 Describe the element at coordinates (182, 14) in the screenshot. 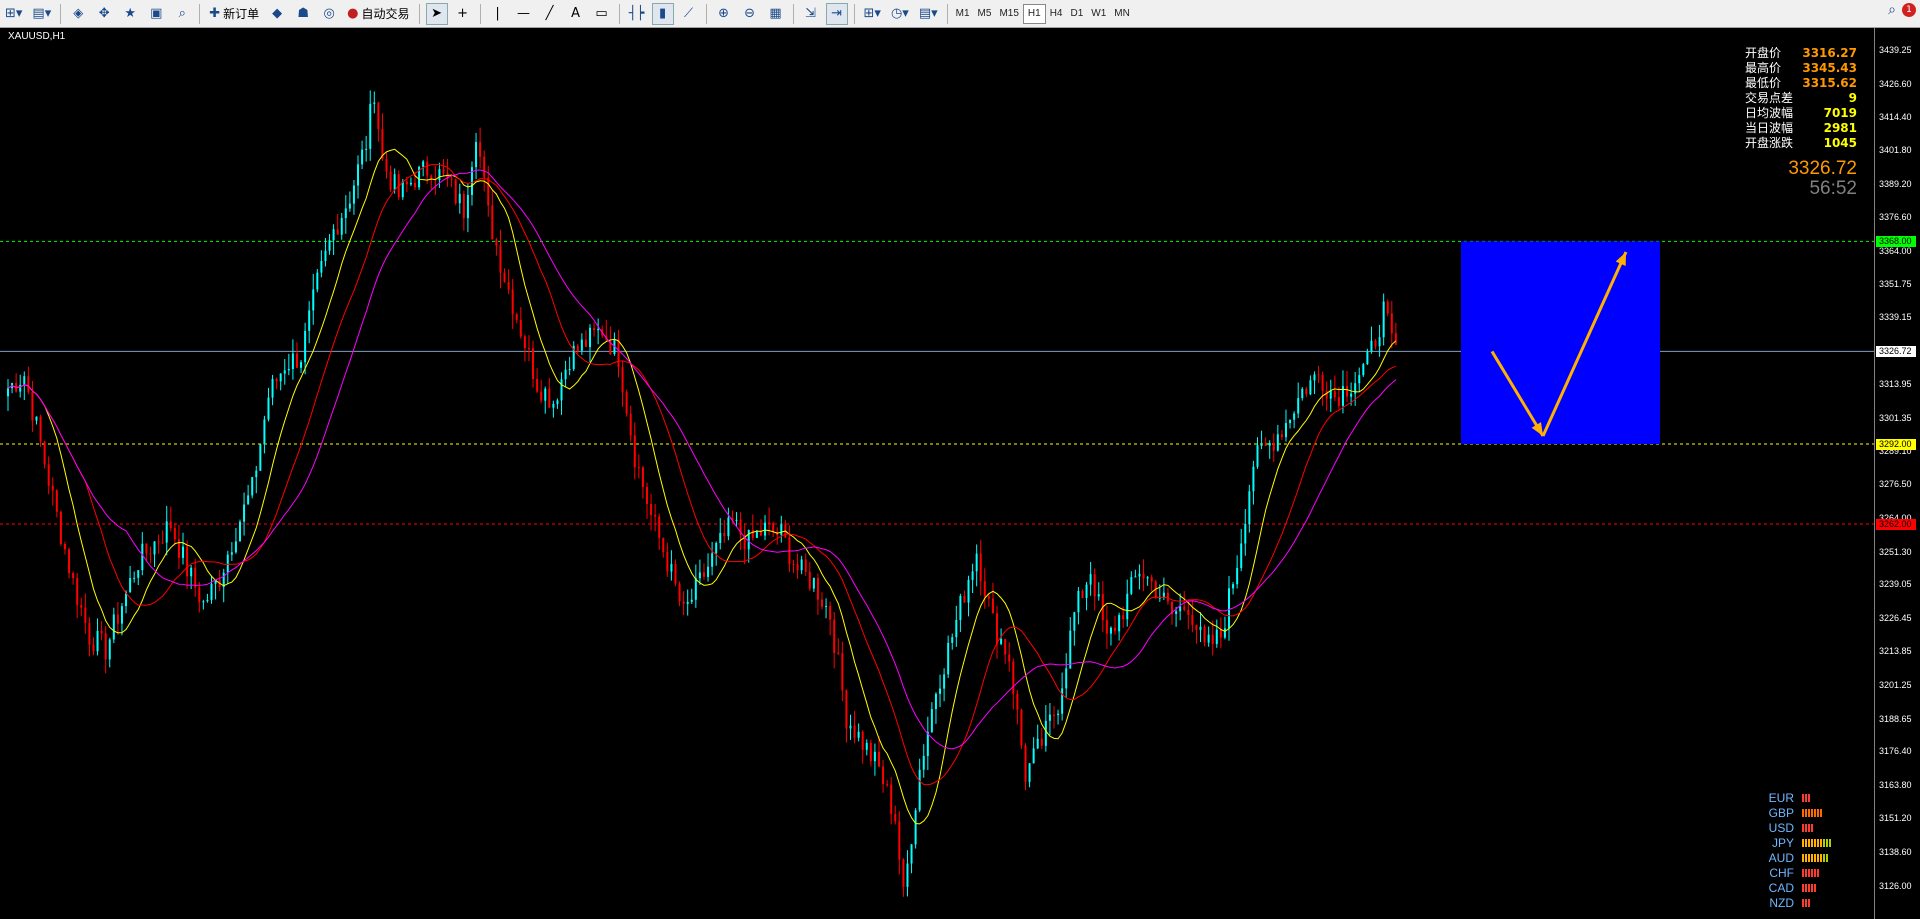

I see `strategy-tester-button: ⌕` at that location.